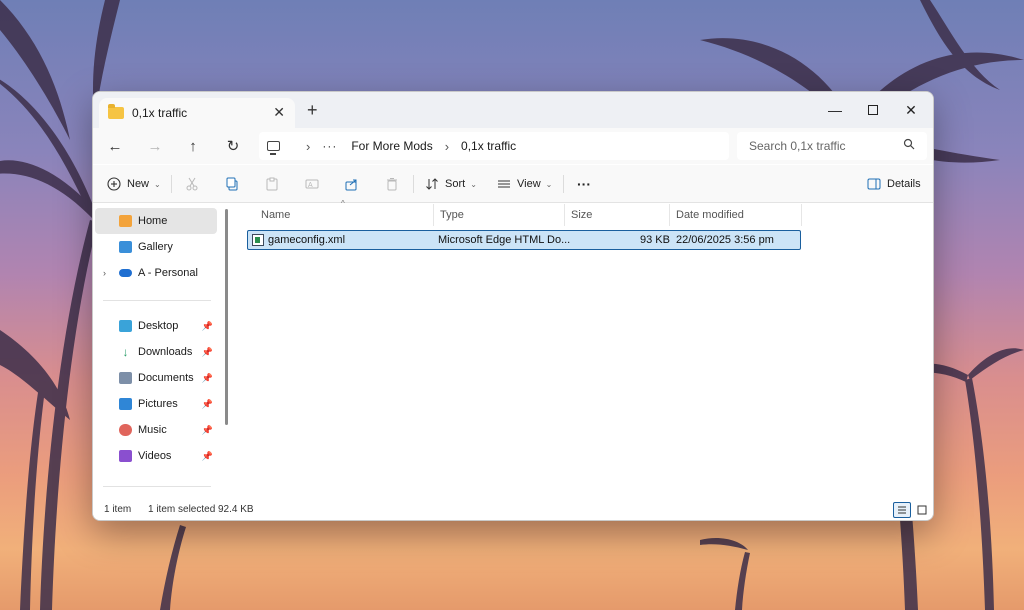 This screenshot has width=1024, height=610. What do you see at coordinates (125, 430) in the screenshot?
I see `music-icon` at bounding box center [125, 430].